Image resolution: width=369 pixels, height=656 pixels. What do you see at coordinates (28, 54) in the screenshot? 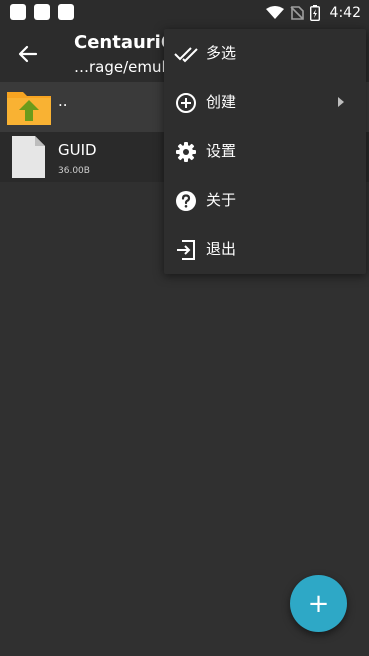
I see `back-arrow-icon` at bounding box center [28, 54].